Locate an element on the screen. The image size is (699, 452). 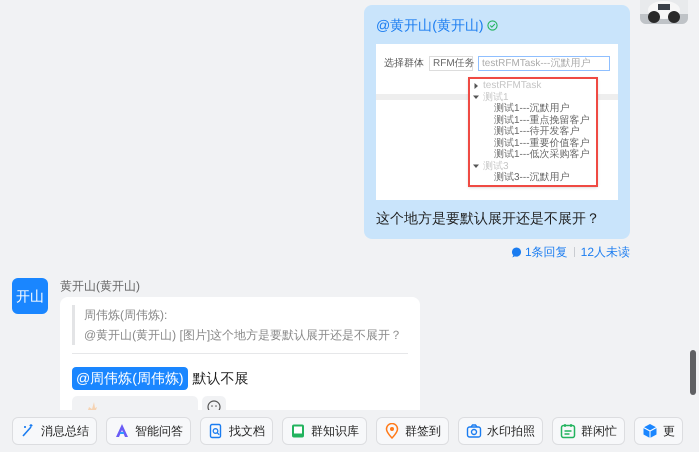
tree-item: 测试1---沉默用户 is located at coordinates (532, 108).